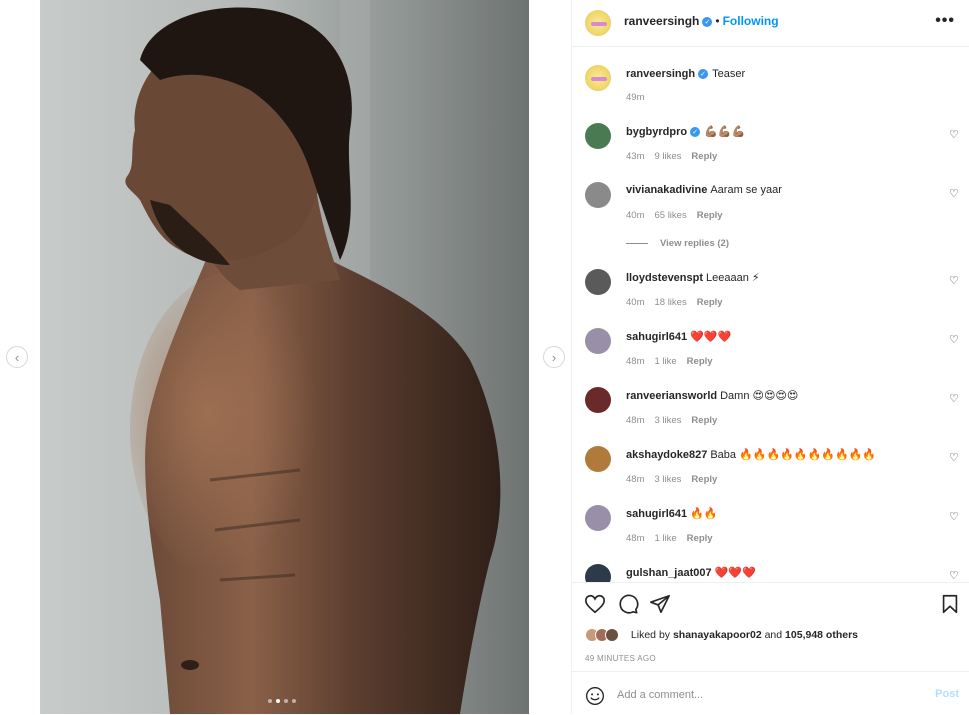 This screenshot has height=715, width=969. What do you see at coordinates (751, 21) in the screenshot?
I see `following-button: Following` at bounding box center [751, 21].